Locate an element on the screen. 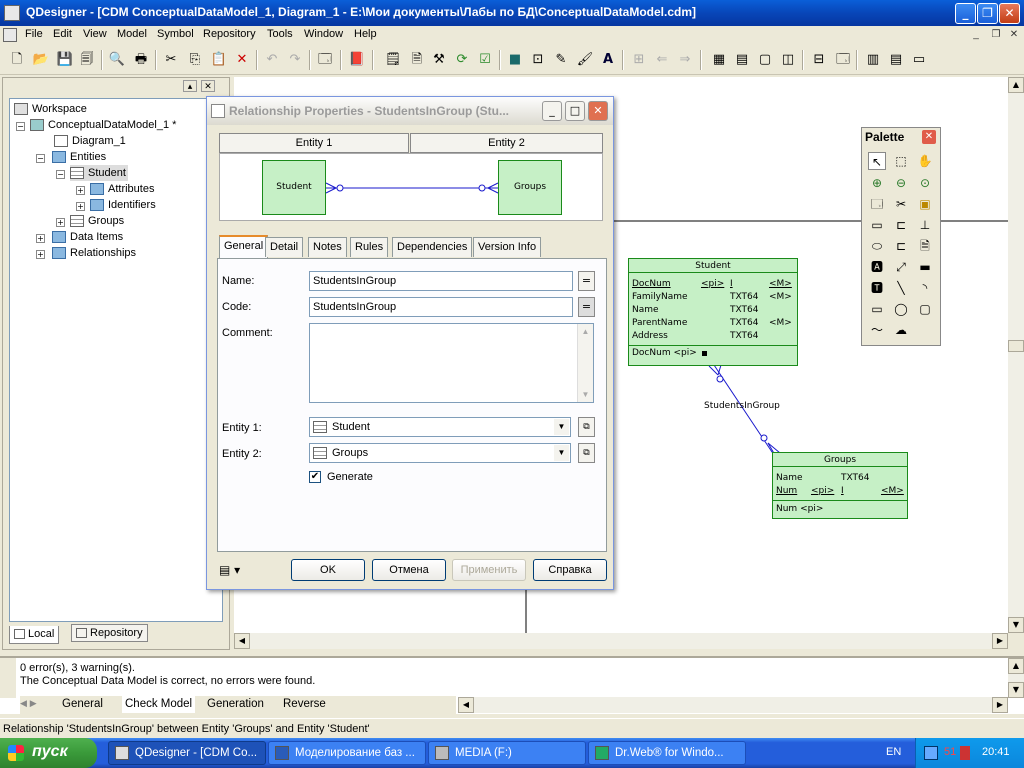  menu-model: Model is located at coordinates (132, 34).